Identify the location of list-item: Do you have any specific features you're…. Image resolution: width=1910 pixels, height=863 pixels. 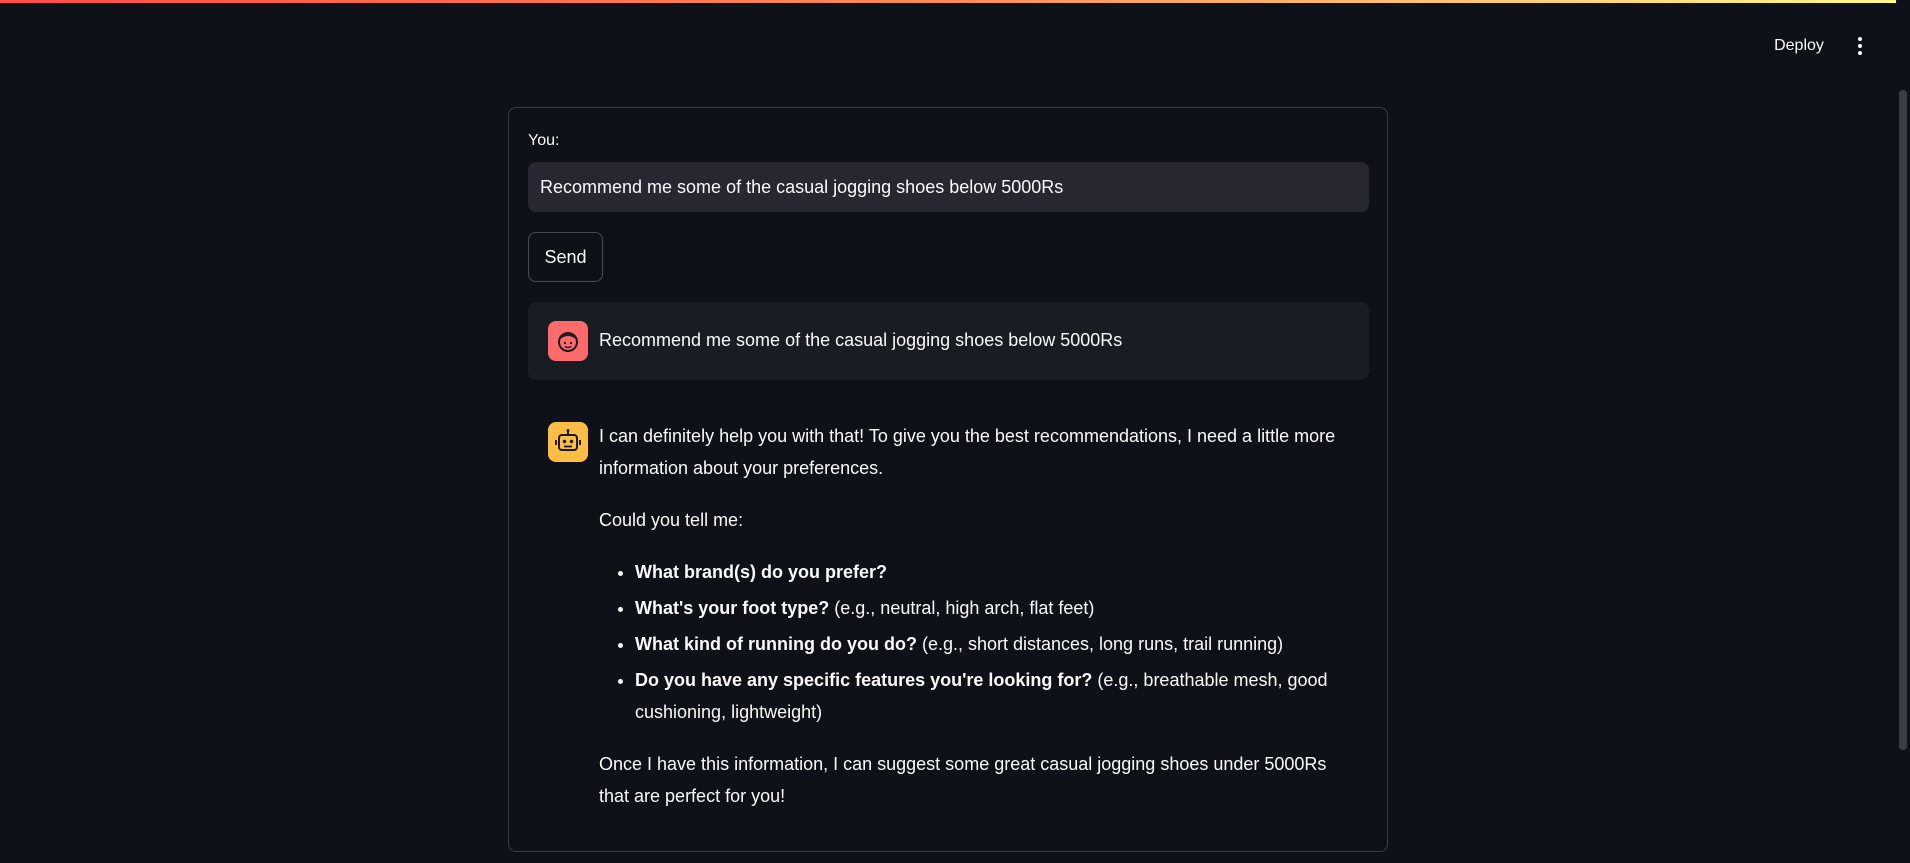
(997, 696).